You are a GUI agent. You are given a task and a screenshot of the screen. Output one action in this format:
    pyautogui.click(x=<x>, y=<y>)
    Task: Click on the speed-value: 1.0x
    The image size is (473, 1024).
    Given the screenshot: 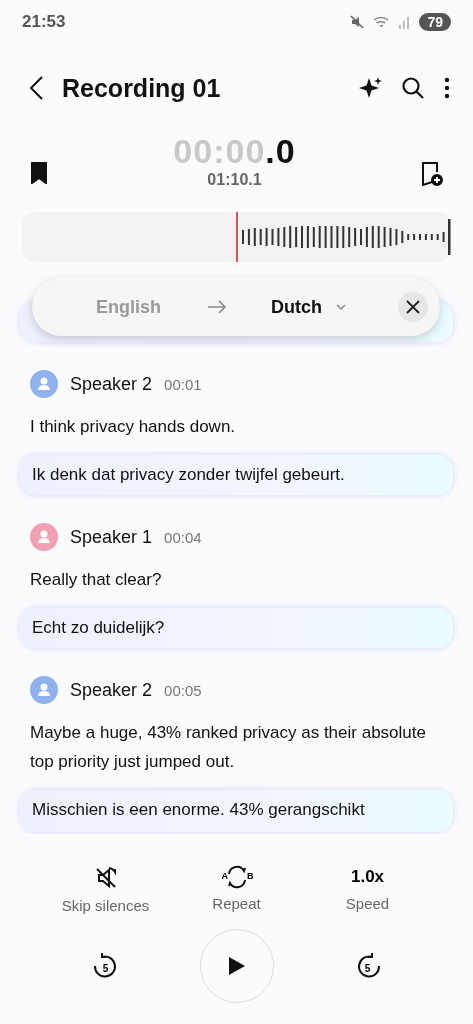 What is the action you would take?
    pyautogui.click(x=367, y=877)
    